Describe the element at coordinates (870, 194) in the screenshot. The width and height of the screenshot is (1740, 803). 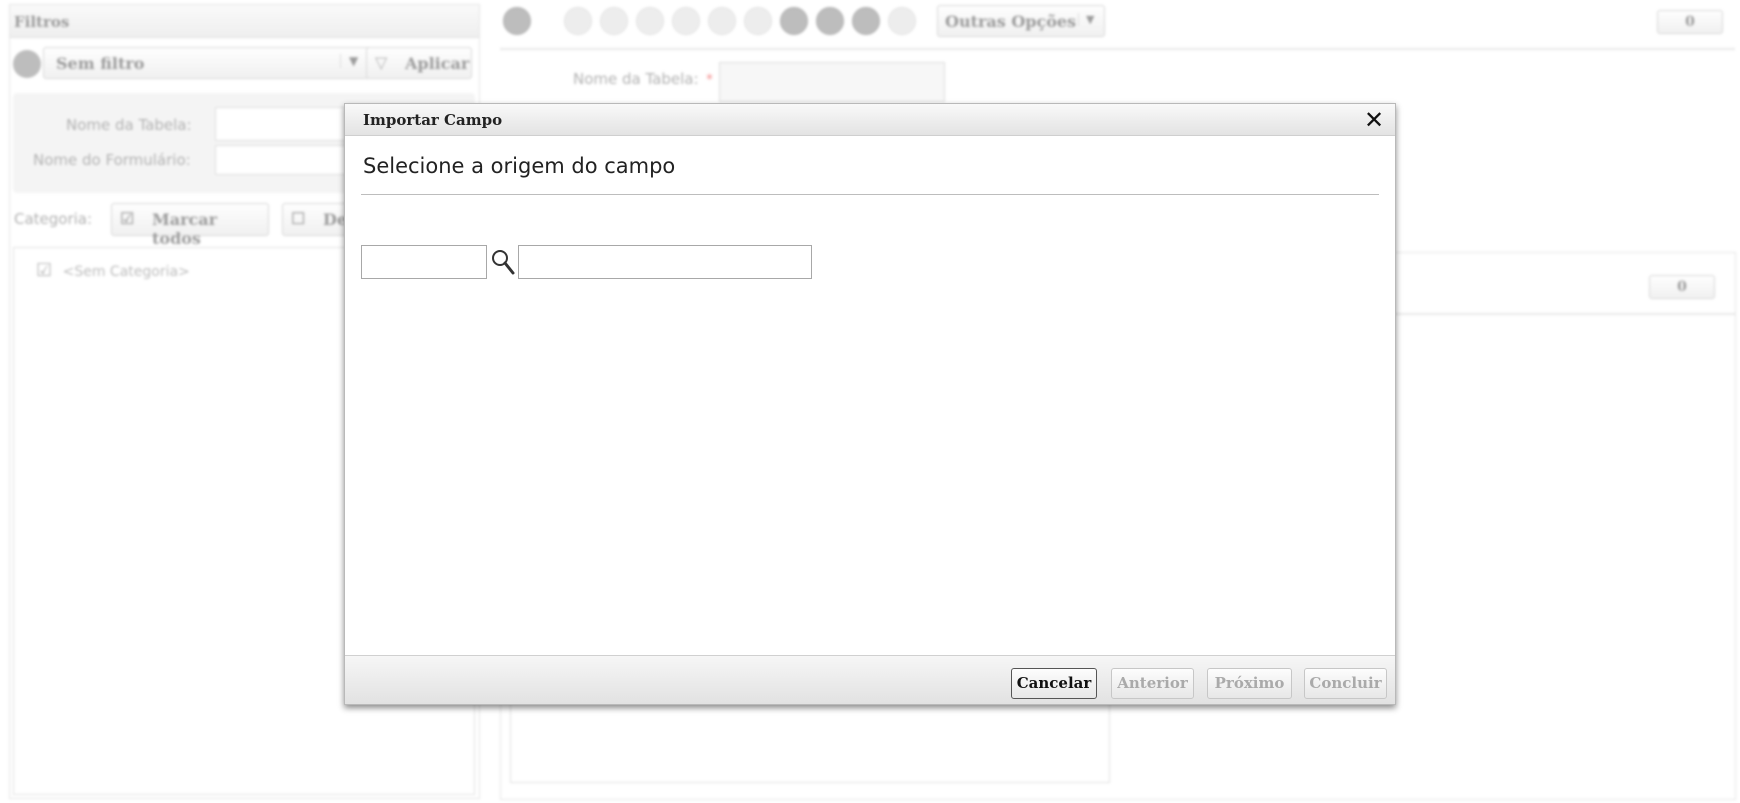
I see `dialog-divider` at that location.